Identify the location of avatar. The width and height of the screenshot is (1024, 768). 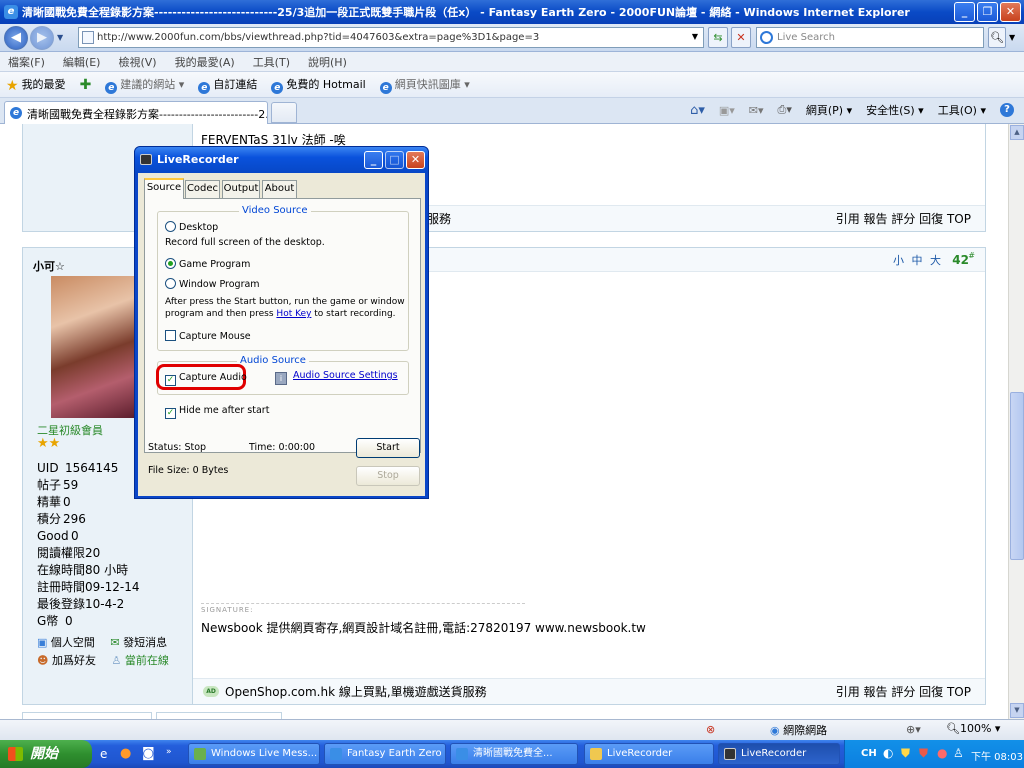
(93, 347).